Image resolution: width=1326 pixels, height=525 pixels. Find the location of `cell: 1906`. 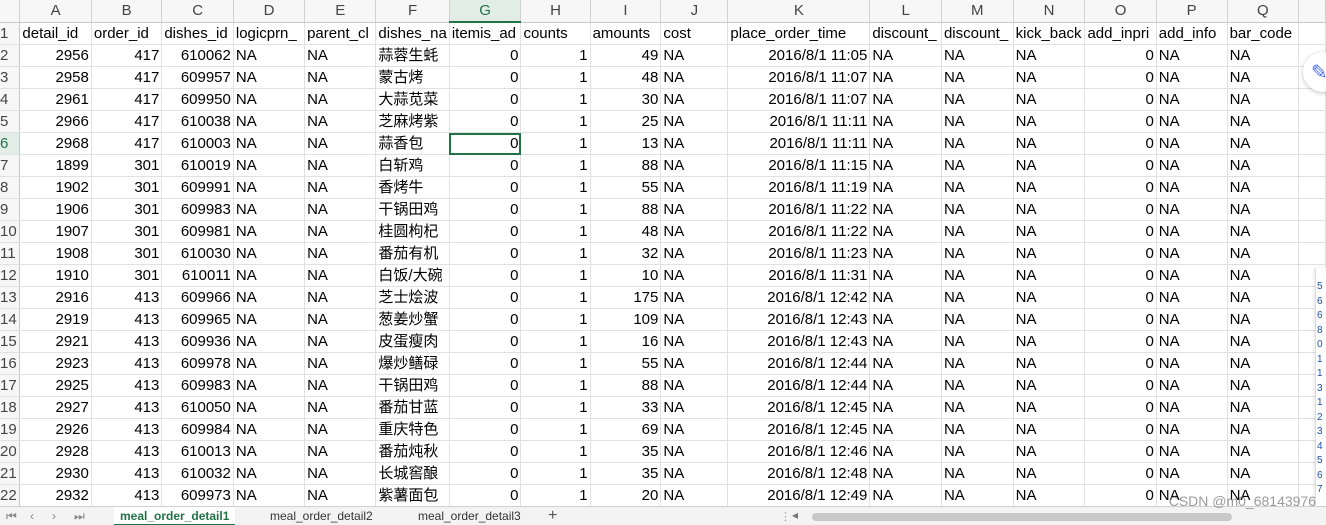

cell: 1906 is located at coordinates (55, 209).